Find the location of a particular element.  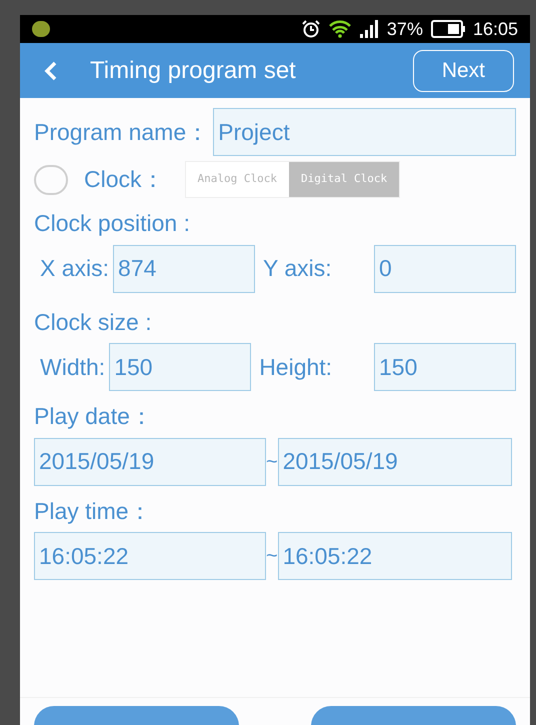

battery-icon is located at coordinates (447, 29).